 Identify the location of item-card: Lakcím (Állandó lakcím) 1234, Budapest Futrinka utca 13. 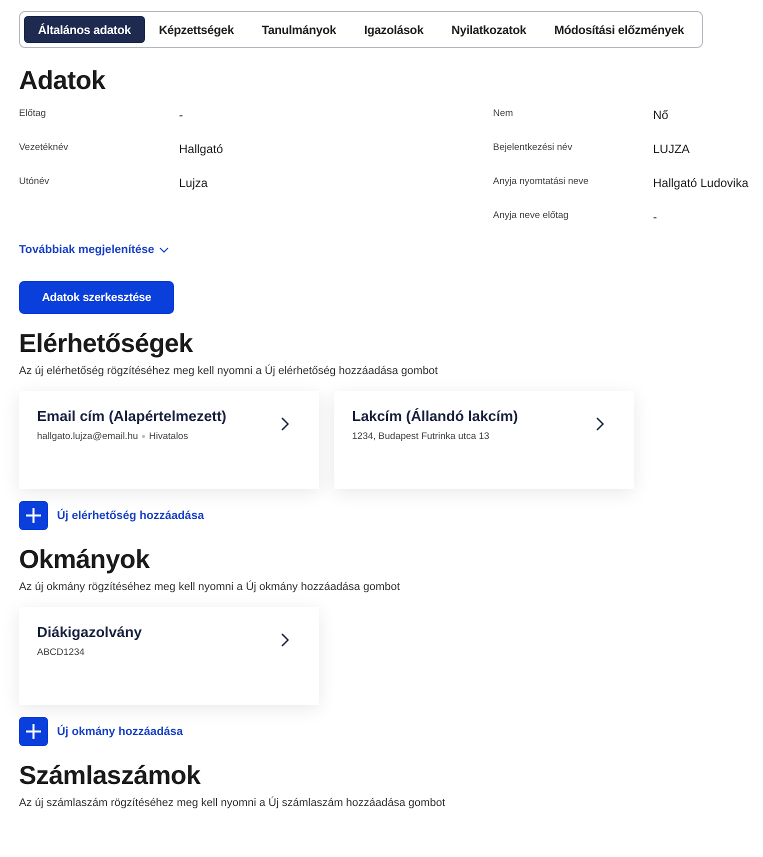
(484, 440).